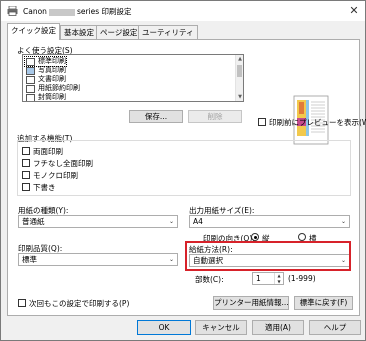  What do you see at coordinates (52, 70) in the screenshot?
I see `list-item-label: 写真印刷` at bounding box center [52, 70].